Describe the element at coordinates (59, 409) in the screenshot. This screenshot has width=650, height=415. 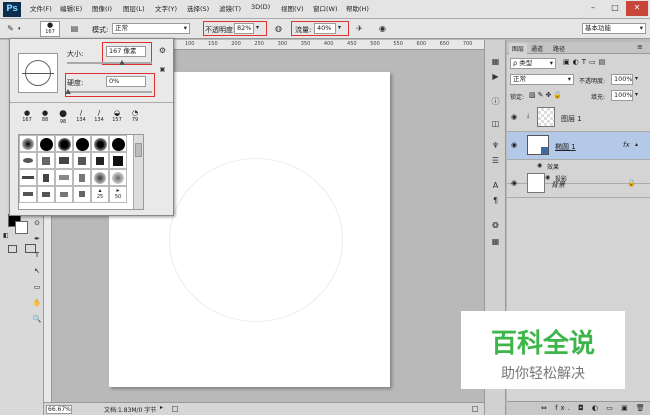
I see `zoom-field: 66.67%` at that location.